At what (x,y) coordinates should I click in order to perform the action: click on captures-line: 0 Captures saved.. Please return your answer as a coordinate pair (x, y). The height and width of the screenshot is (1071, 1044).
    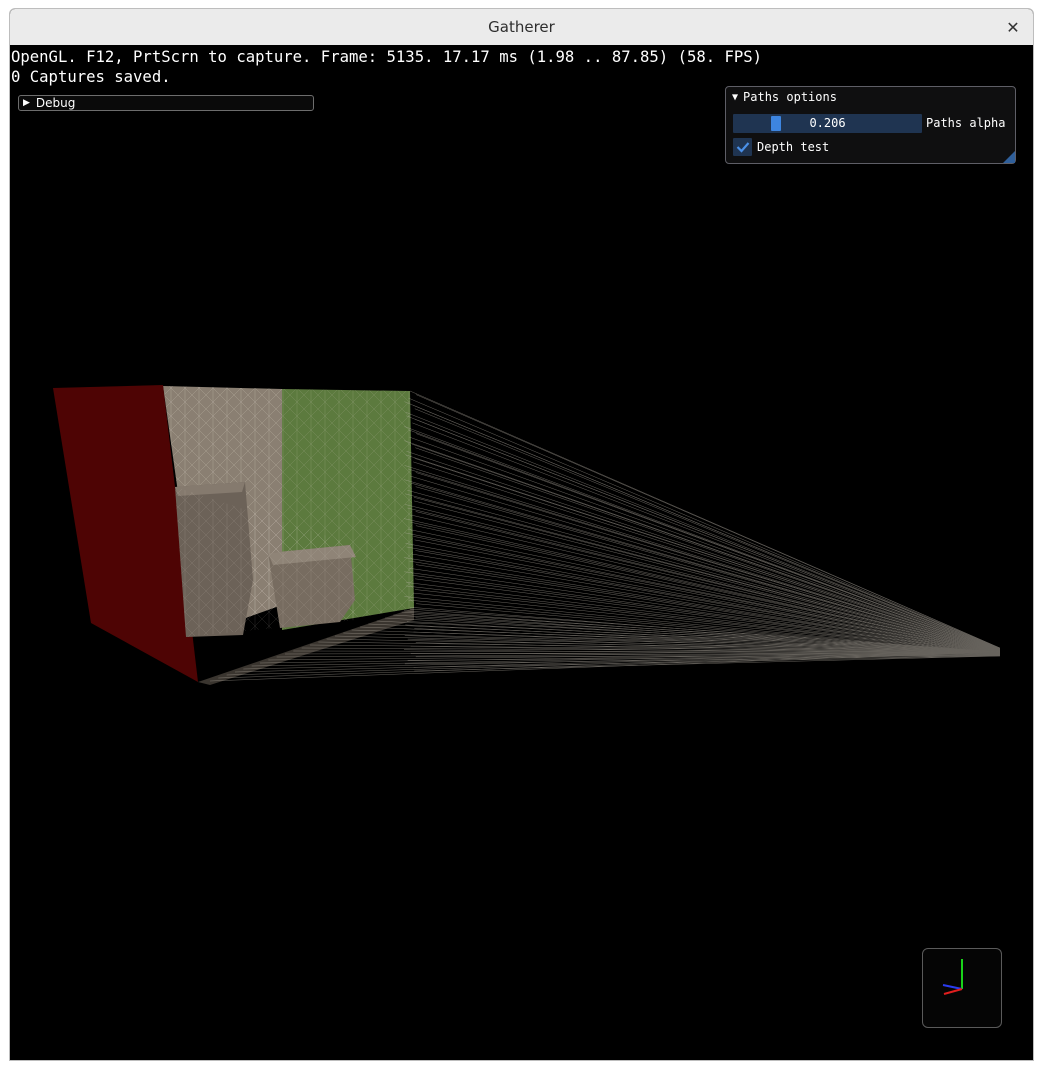
    Looking at the image, I should click on (91, 77).